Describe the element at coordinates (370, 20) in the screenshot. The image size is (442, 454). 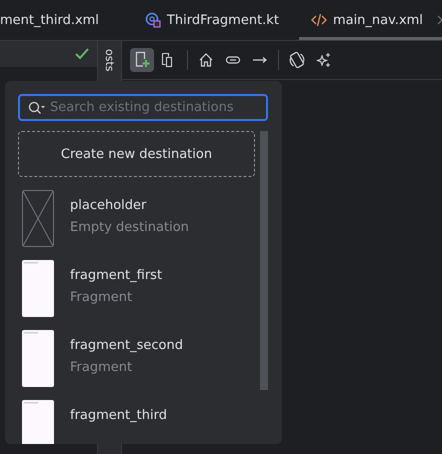
I see `editor-tab: main_nav.xml` at that location.